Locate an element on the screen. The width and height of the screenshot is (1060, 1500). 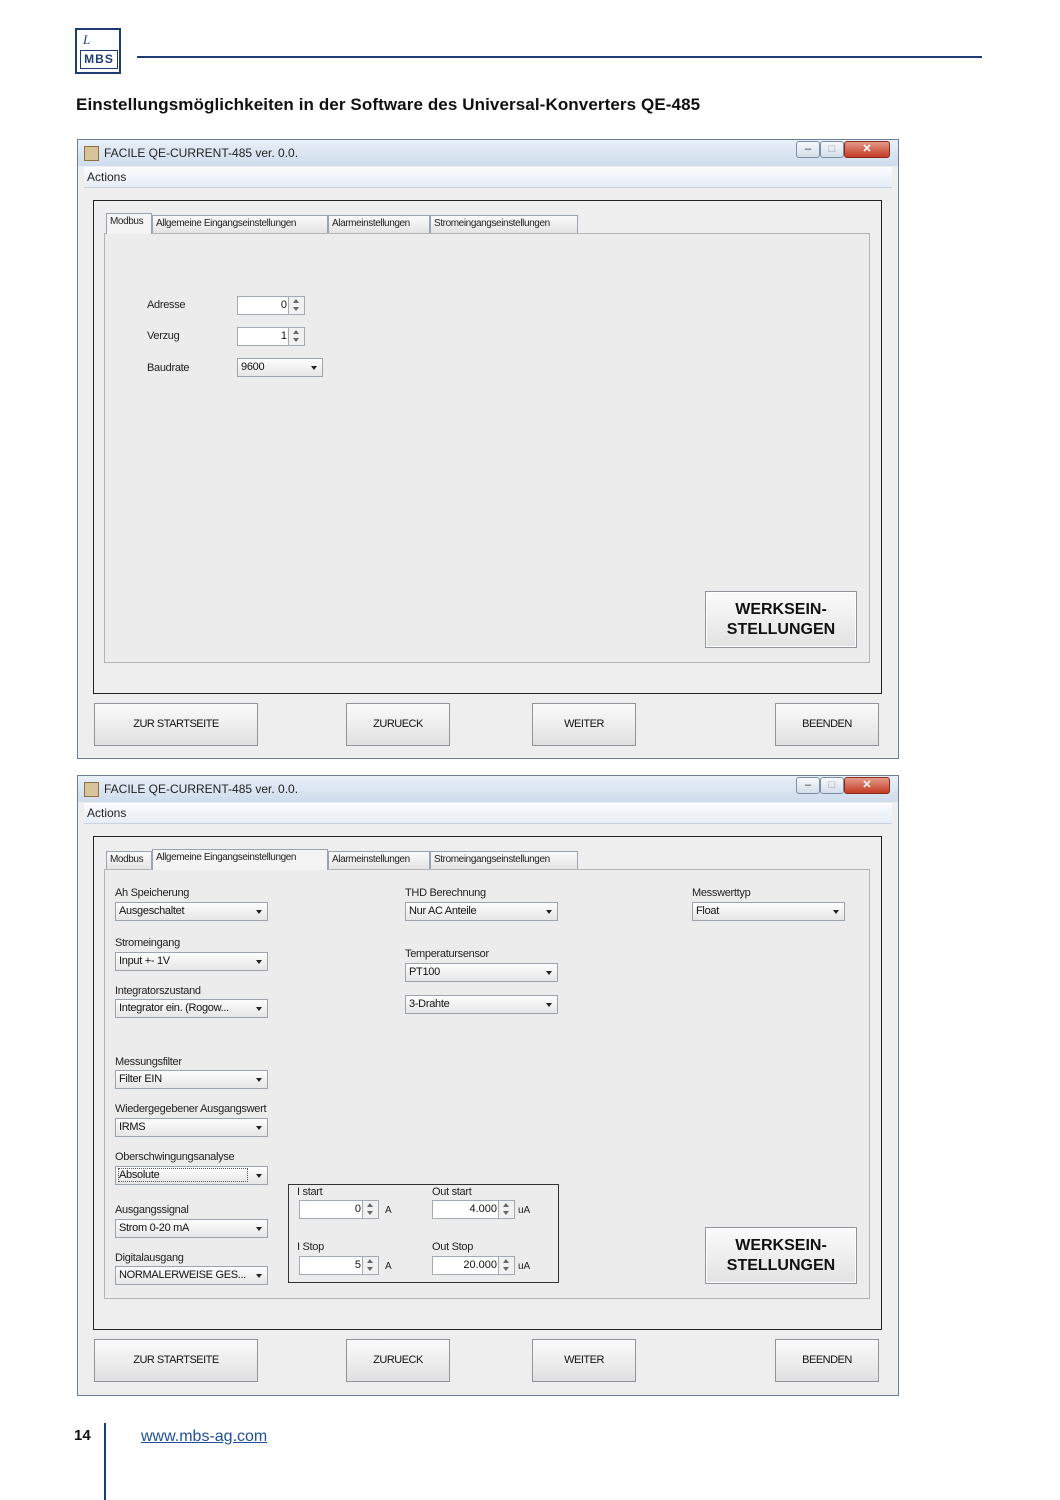
ausg-select: Strom 0-20 mA is located at coordinates (191, 1228).